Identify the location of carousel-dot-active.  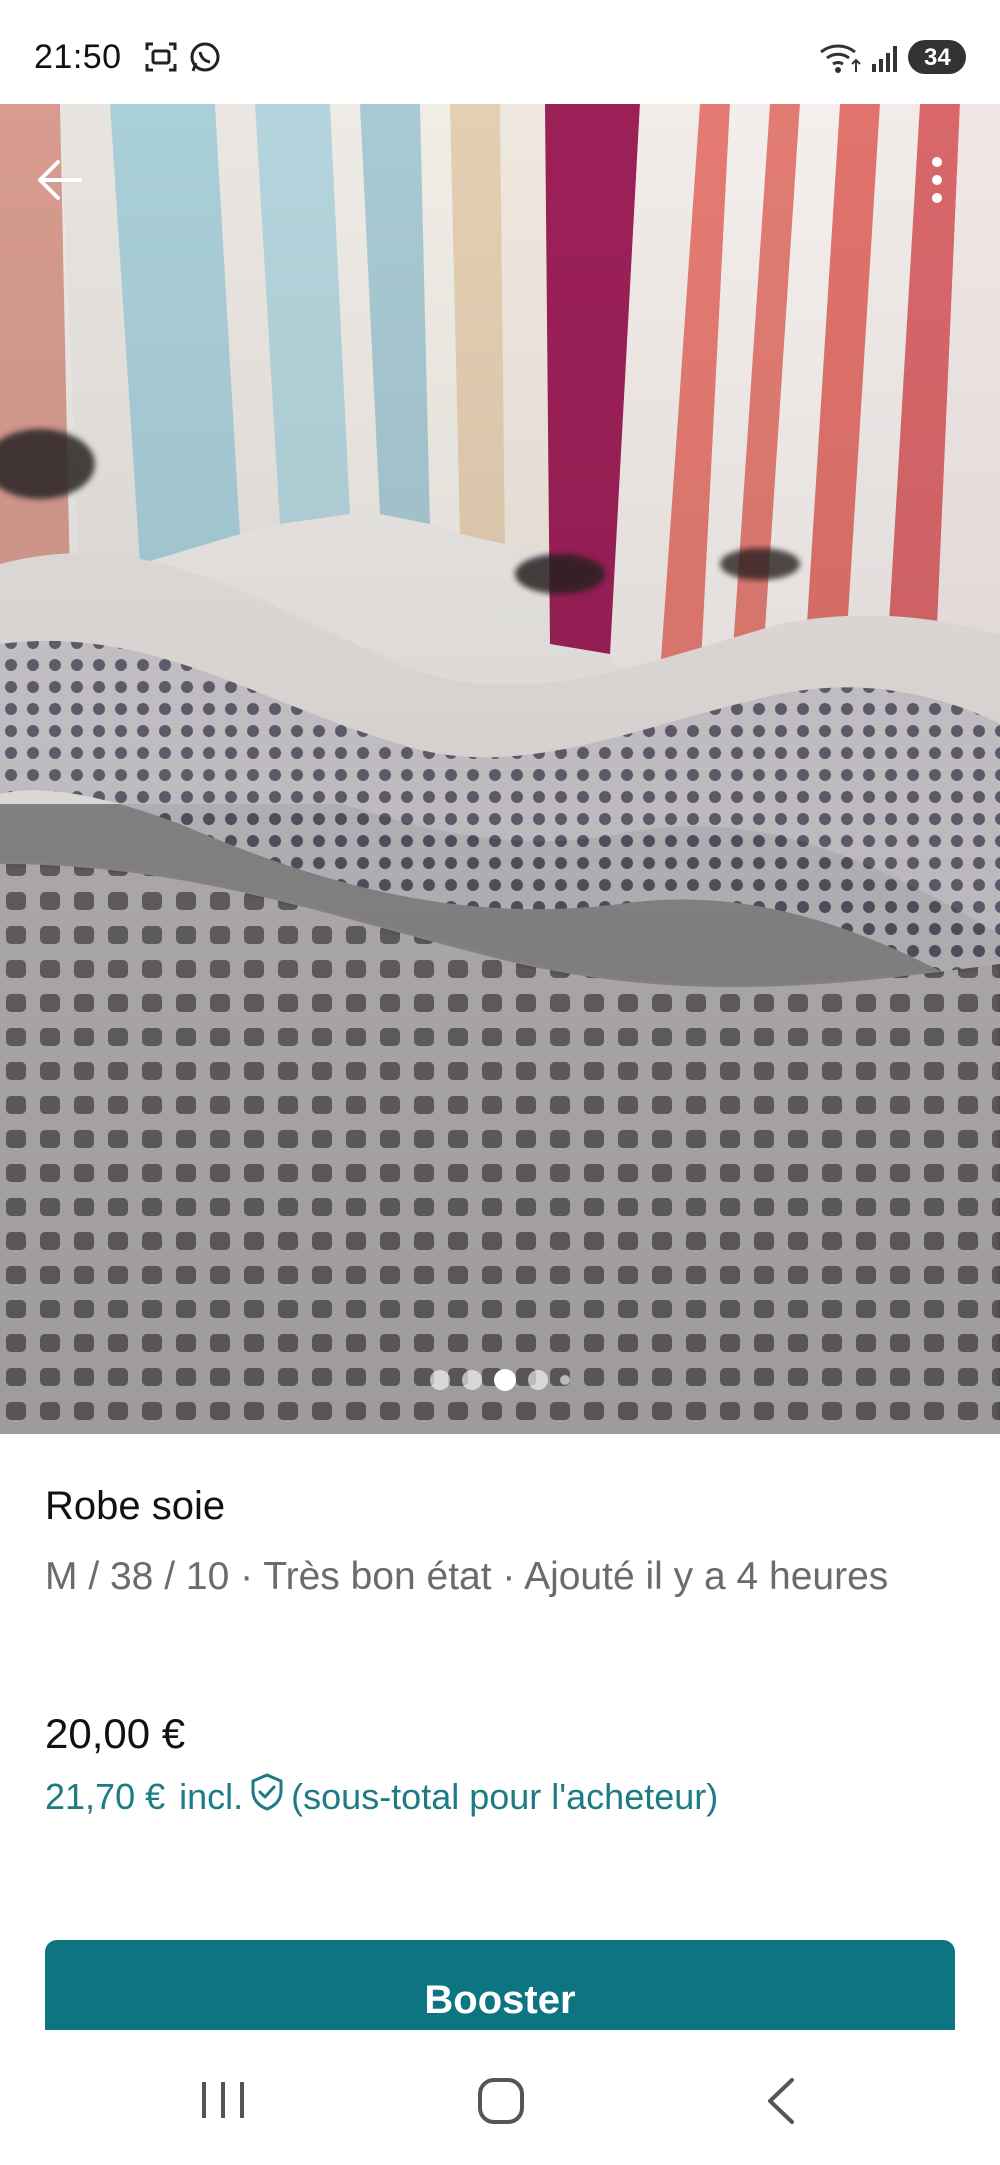
(505, 1380).